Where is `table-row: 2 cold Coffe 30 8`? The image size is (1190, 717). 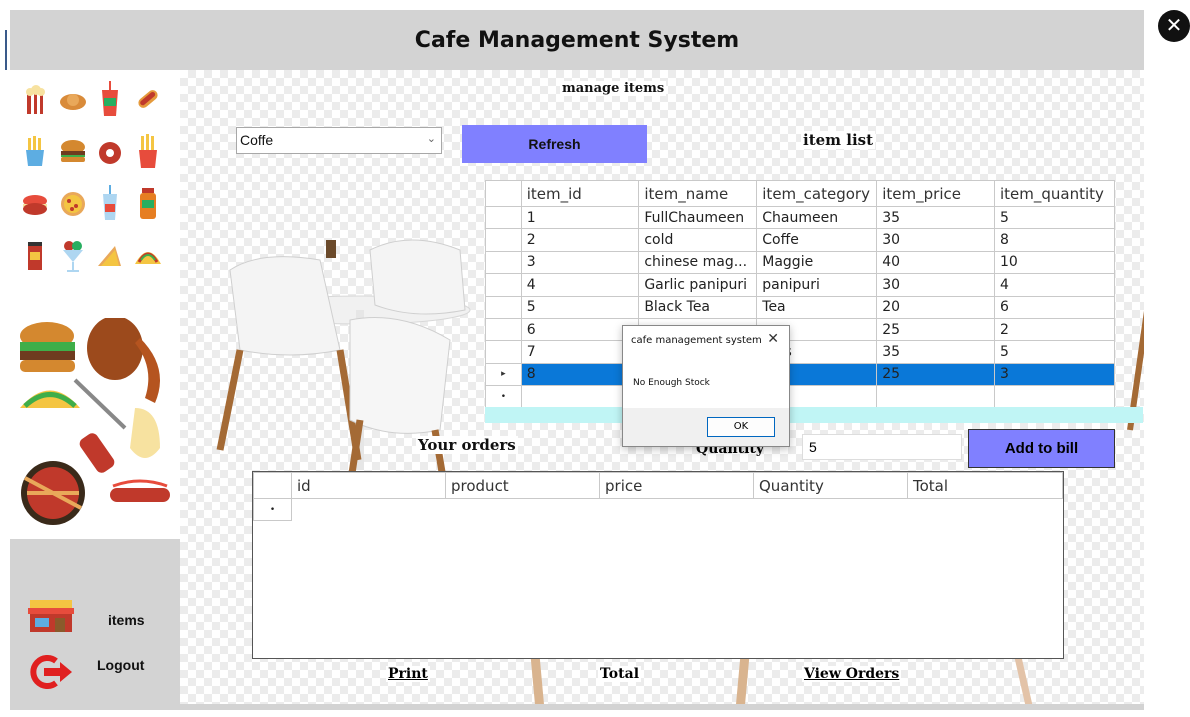 table-row: 2 cold Coffe 30 8 is located at coordinates (800, 240).